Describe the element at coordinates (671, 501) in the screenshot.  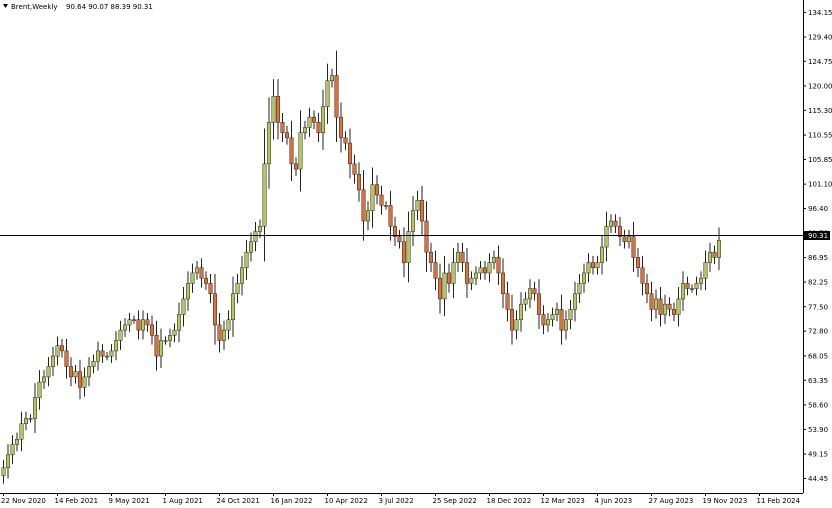
I see `time-tick-label: 27 Aug 2023` at that location.